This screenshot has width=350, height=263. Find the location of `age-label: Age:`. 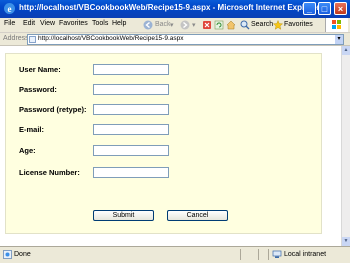

age-label: Age: is located at coordinates (27, 150).